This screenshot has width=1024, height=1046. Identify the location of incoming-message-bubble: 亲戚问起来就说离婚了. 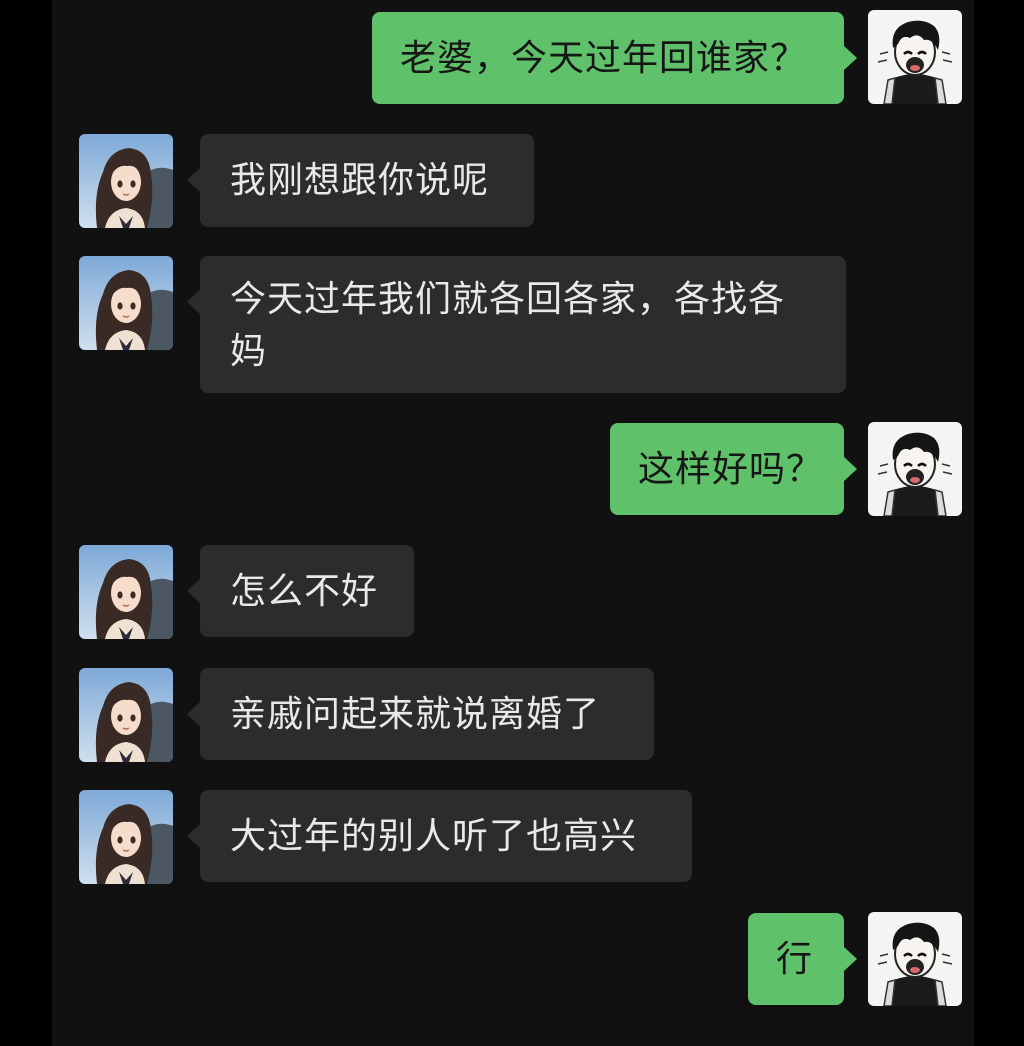
(420, 714).